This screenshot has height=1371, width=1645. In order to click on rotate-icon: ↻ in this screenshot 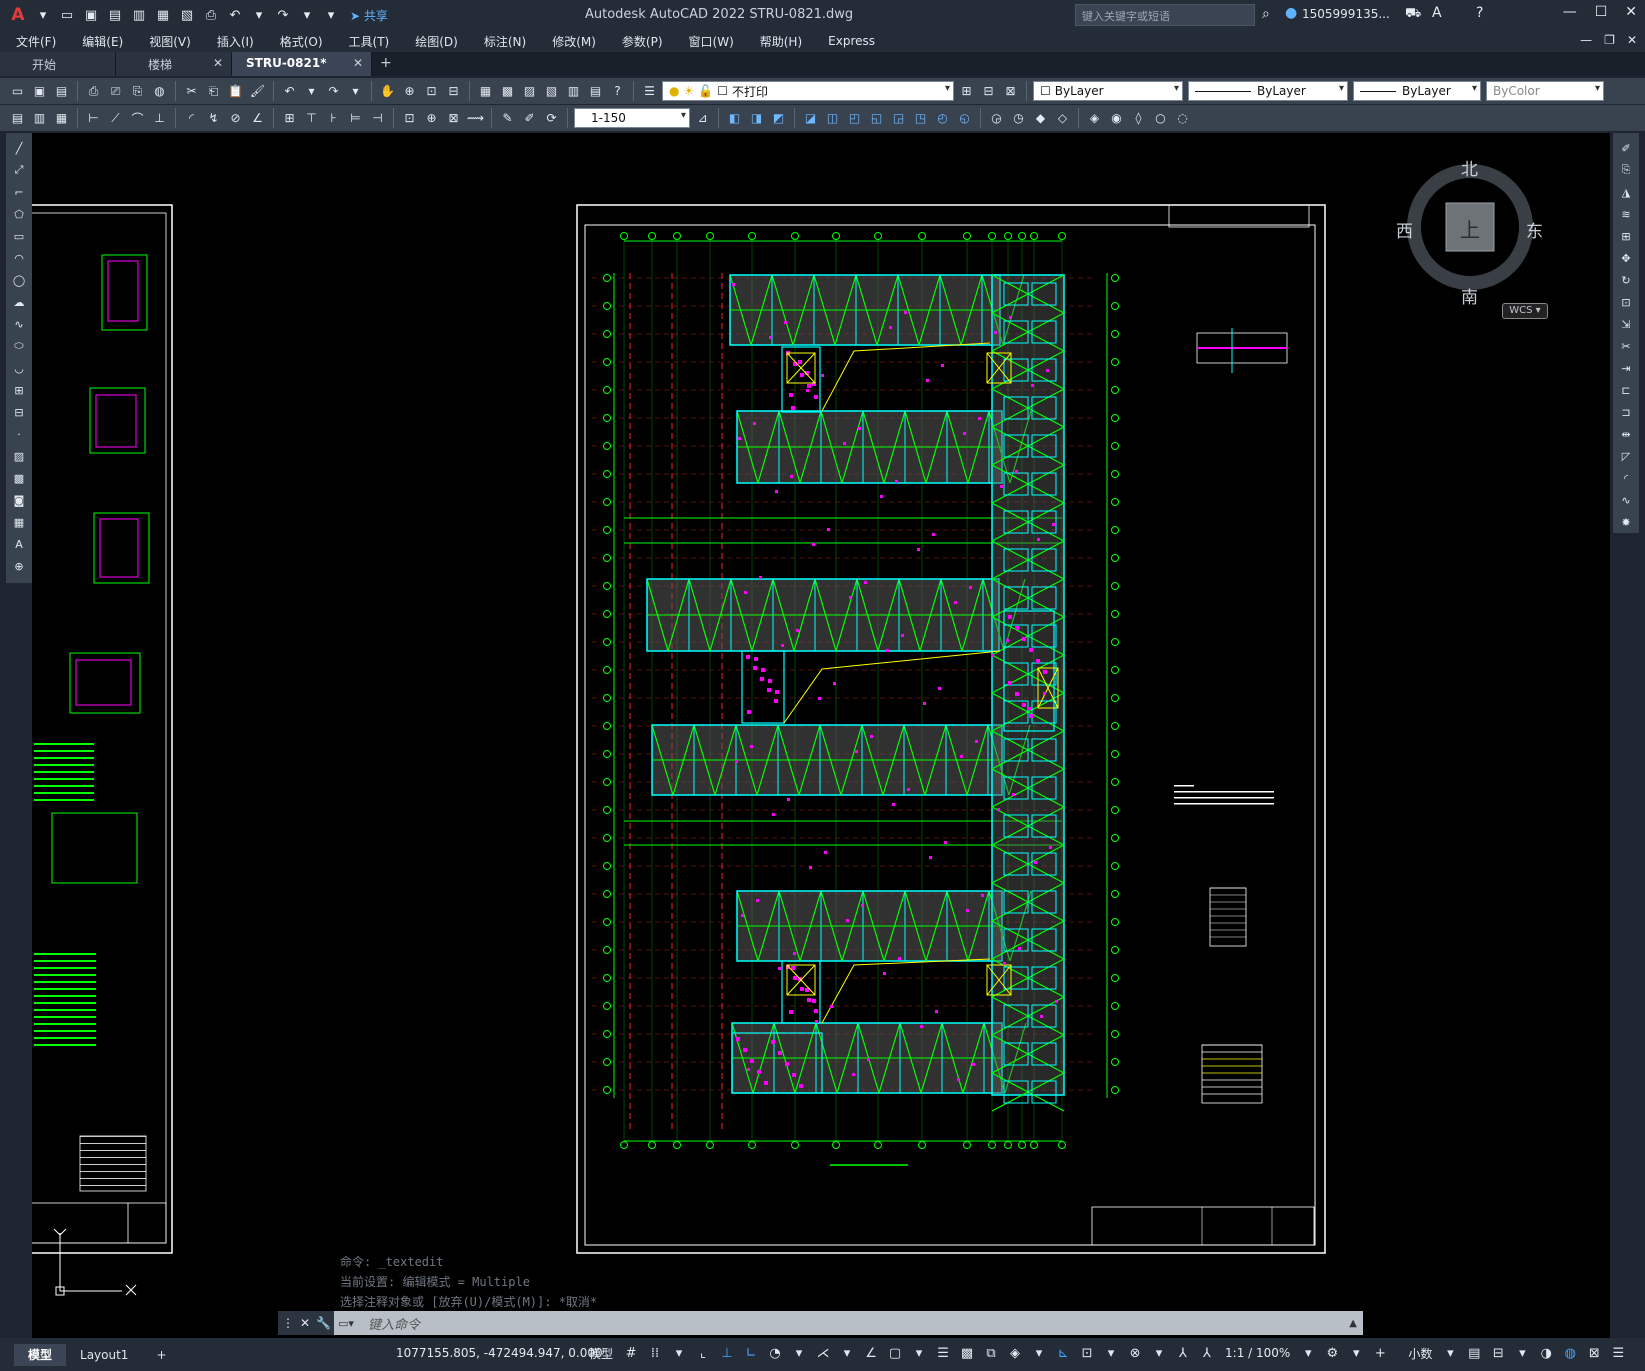, I will do `click(1626, 280)`.